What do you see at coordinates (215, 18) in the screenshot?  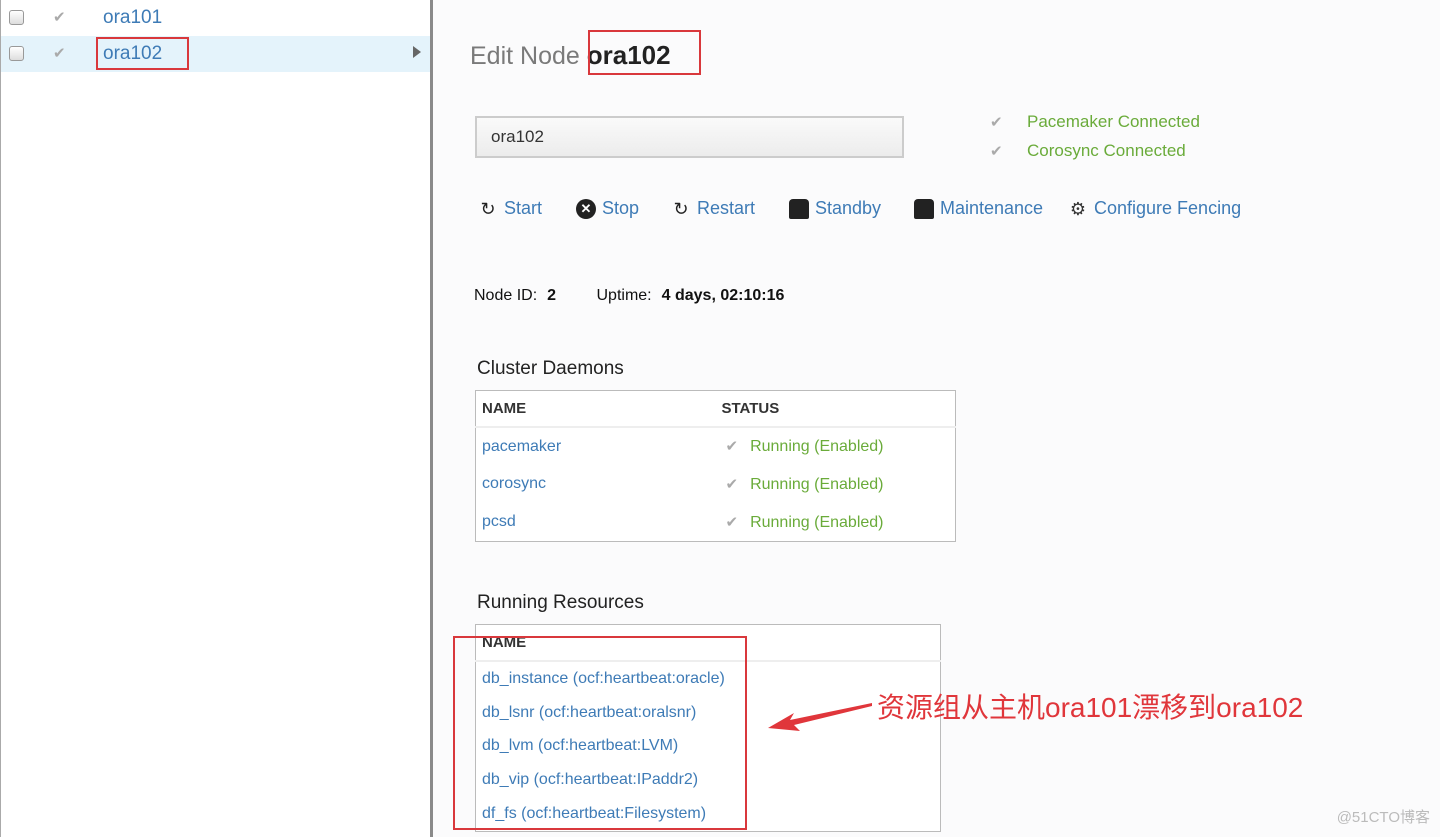 I see `node-row: ✔ ora101` at bounding box center [215, 18].